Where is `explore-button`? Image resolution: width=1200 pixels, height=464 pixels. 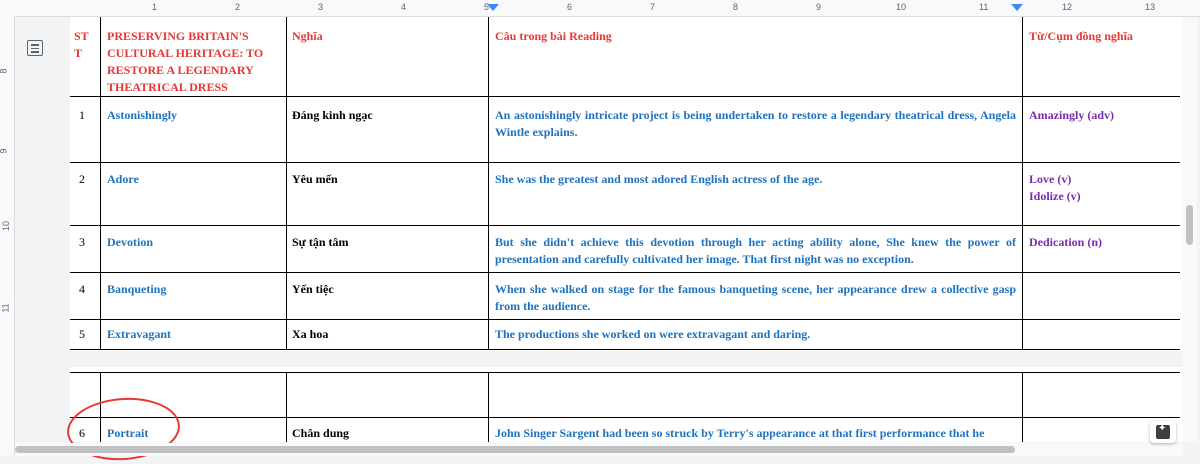
explore-button is located at coordinates (1163, 432).